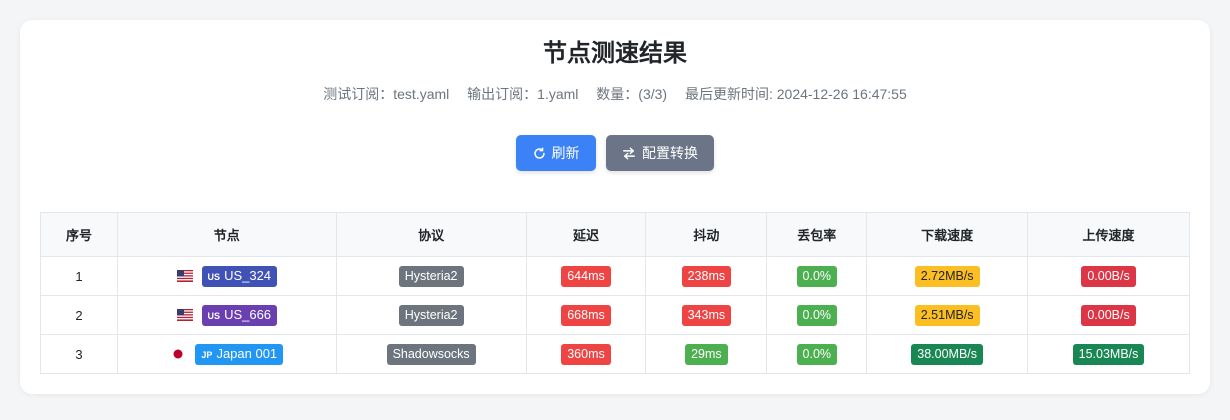 The image size is (1230, 420). I want to click on latency-badge: 668ms, so click(586, 315).